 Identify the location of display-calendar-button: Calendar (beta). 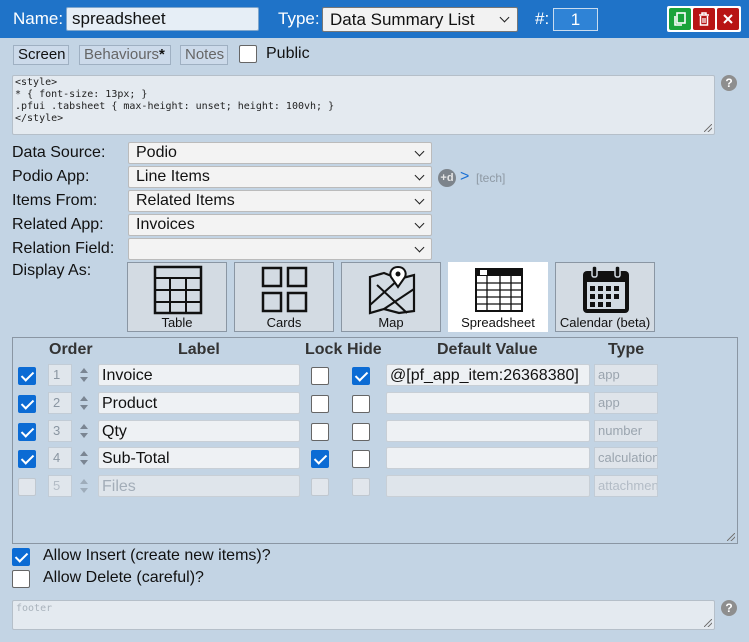
(605, 297).